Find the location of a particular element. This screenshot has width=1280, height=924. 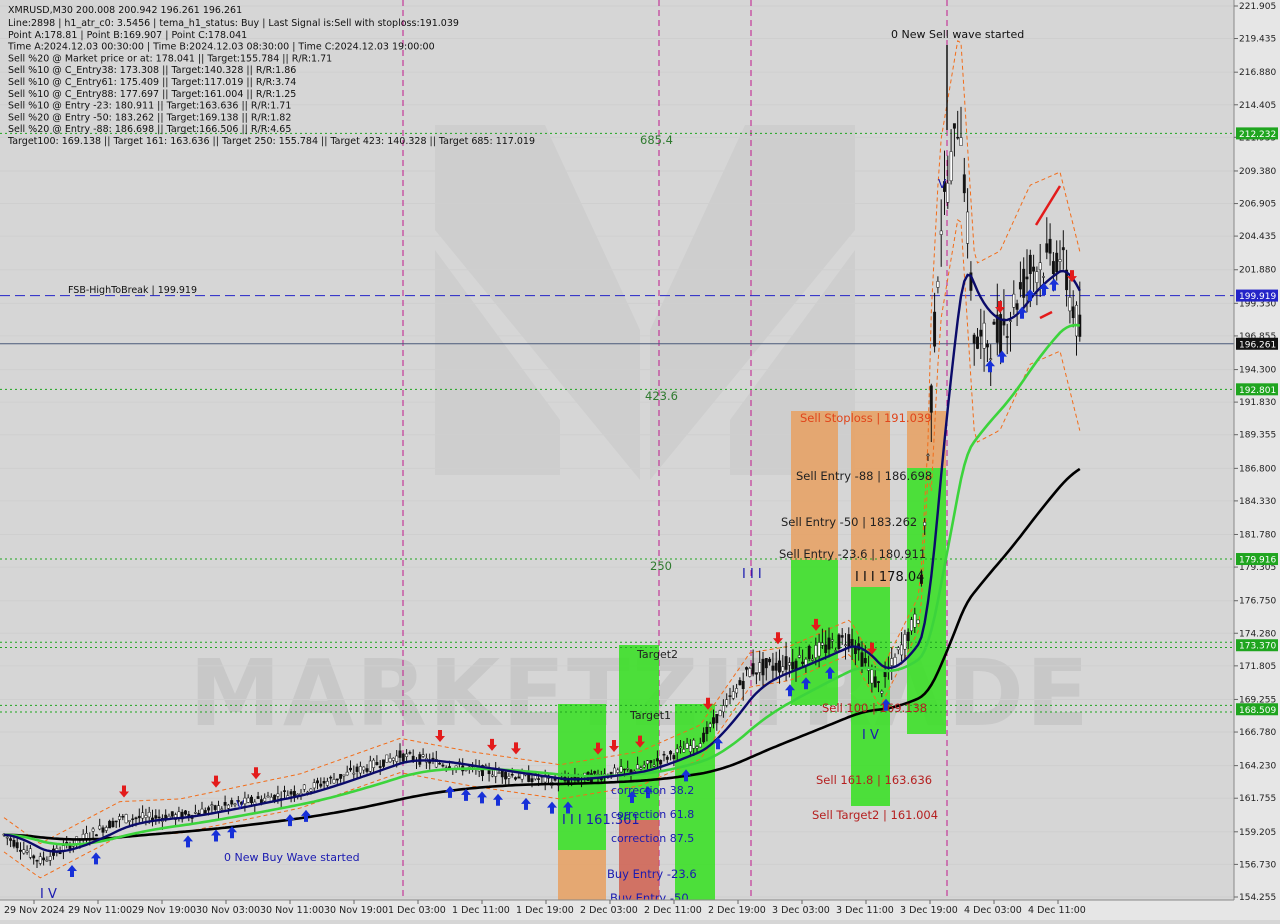

price-tick-label: 216.880 is located at coordinates (1257, 73).